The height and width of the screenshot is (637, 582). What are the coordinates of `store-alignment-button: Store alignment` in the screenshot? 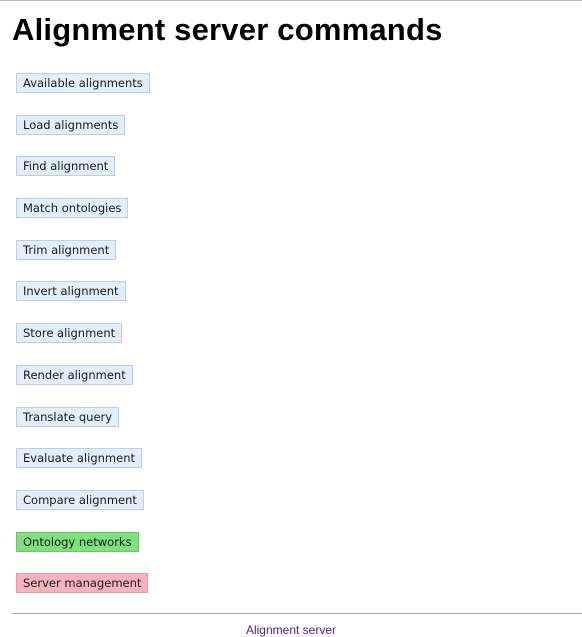 It's located at (69, 333).